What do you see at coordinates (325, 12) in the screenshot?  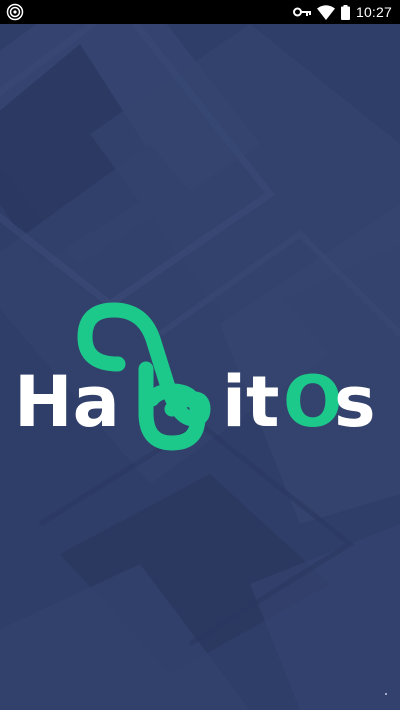 I see `wifi-icon` at bounding box center [325, 12].